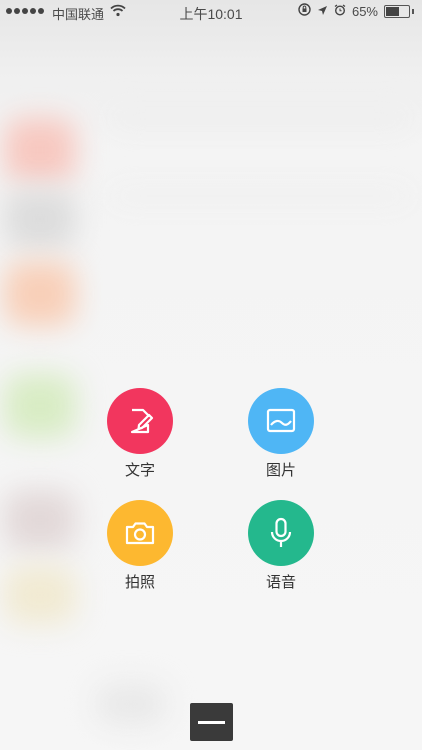 This screenshot has width=422, height=750. What do you see at coordinates (139, 582) in the screenshot?
I see `camera-label: 拍照` at bounding box center [139, 582].